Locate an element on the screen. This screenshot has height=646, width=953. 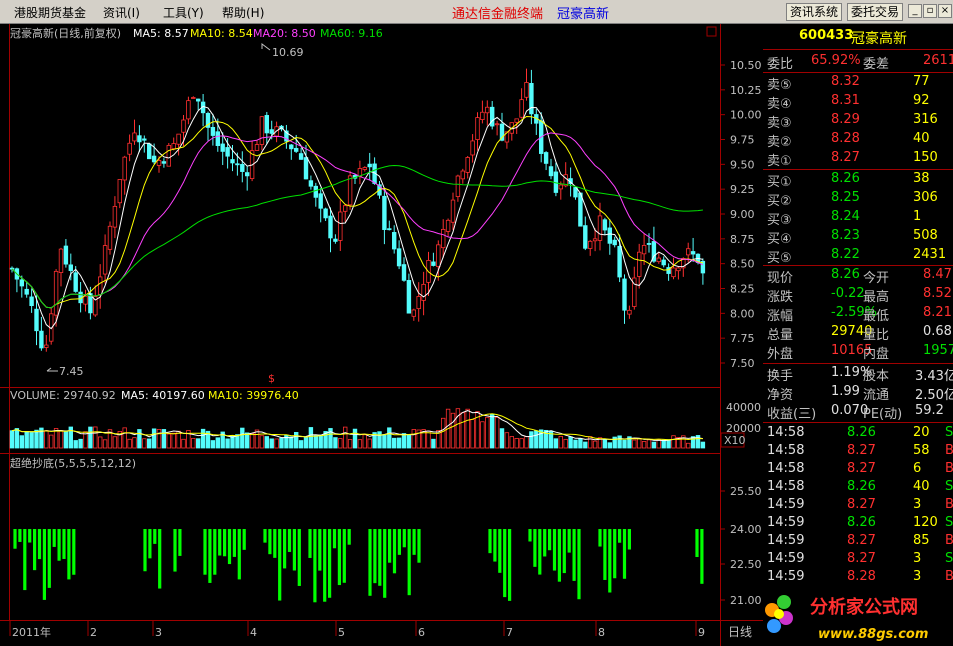
buy-level-row: 买① 8.26 38 is located at coordinates (858, 180).